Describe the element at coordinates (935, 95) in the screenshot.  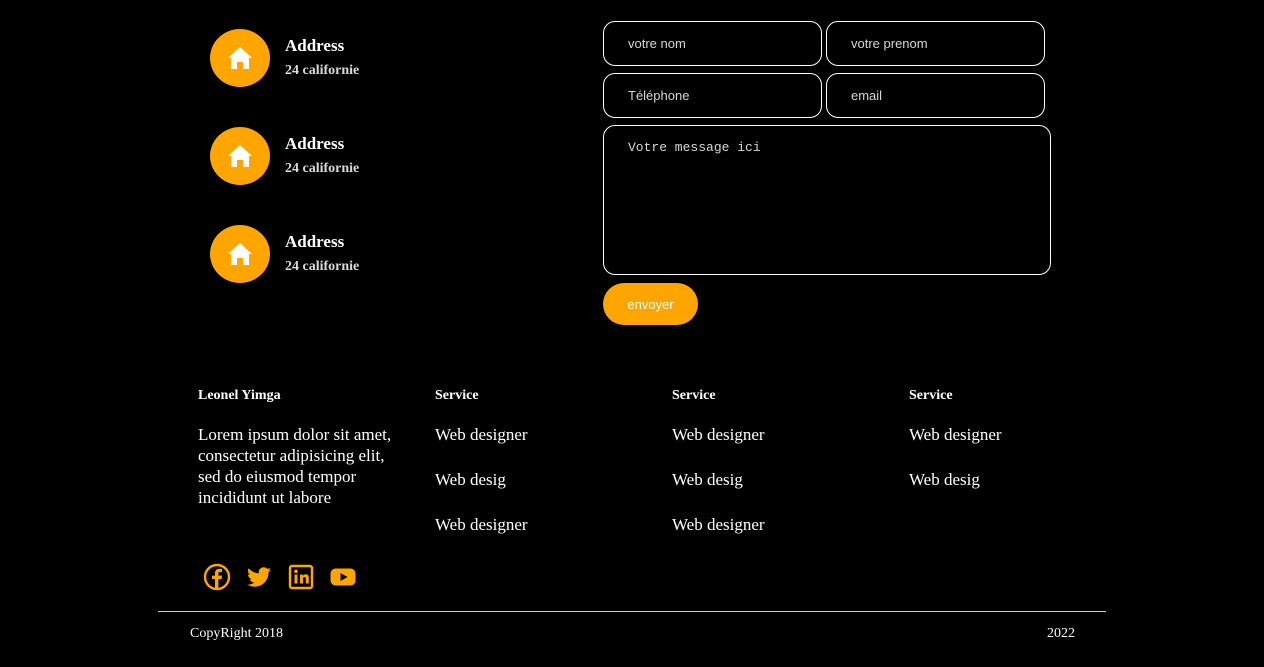
I see `email-input` at that location.